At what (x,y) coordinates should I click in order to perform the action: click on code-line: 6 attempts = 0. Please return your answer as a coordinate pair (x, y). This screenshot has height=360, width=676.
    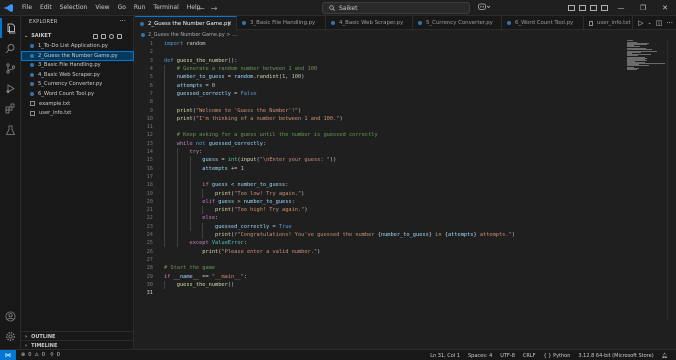
    Looking at the image, I should click on (381, 86).